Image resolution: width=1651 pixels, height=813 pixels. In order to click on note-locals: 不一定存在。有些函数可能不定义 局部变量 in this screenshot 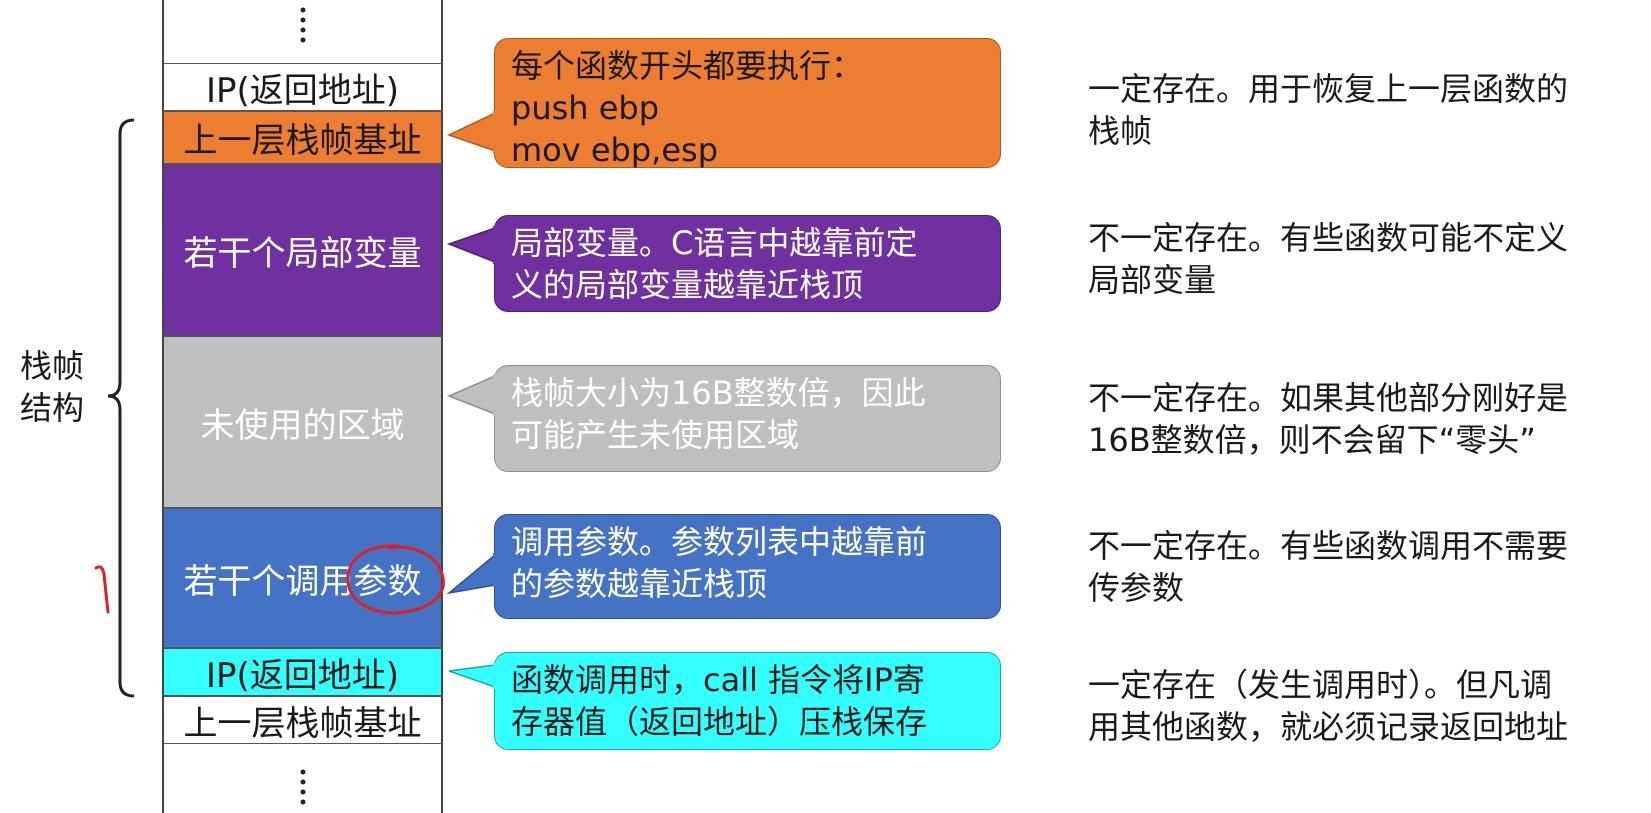, I will do `click(1360, 259)`.